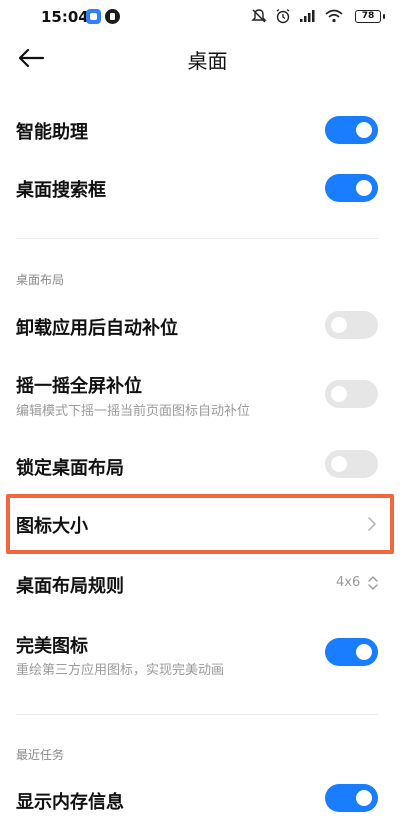 The width and height of the screenshot is (415, 820). I want to click on setting-layout-rule: 桌面布局规则 4x6, so click(207, 584).